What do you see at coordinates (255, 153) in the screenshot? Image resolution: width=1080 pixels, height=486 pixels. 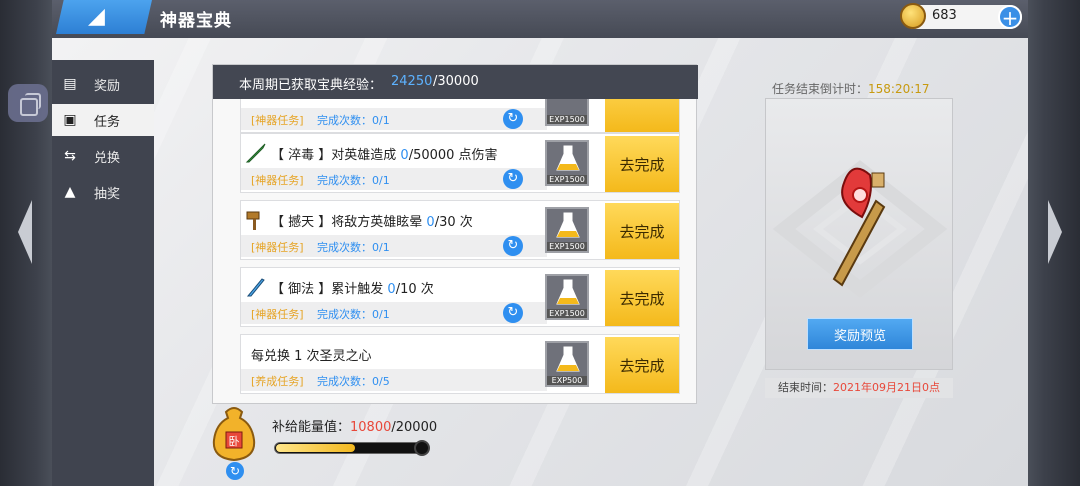 I see `dagger-icon` at bounding box center [255, 153].